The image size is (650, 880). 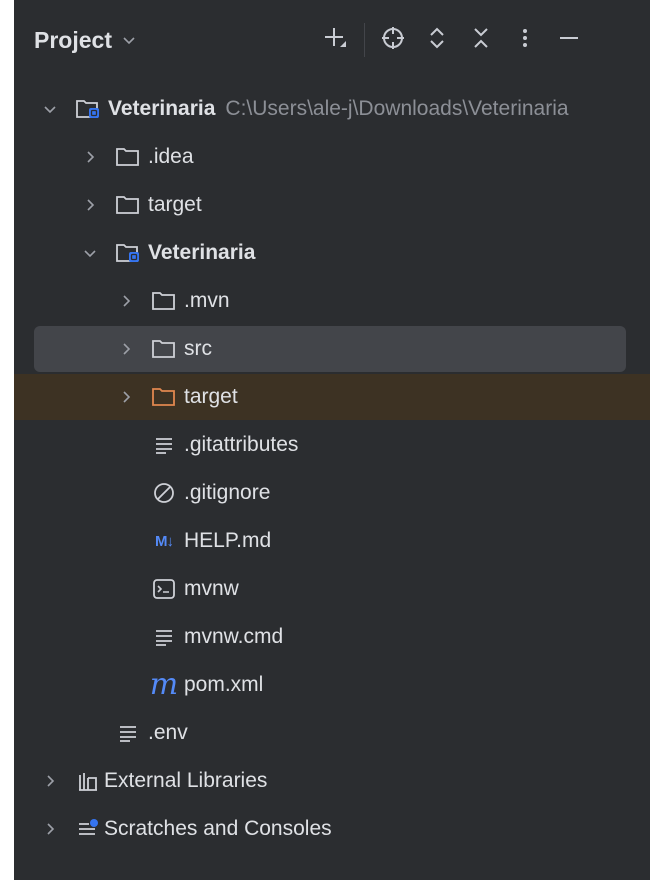 I want to click on more-options-icon, so click(x=525, y=40).